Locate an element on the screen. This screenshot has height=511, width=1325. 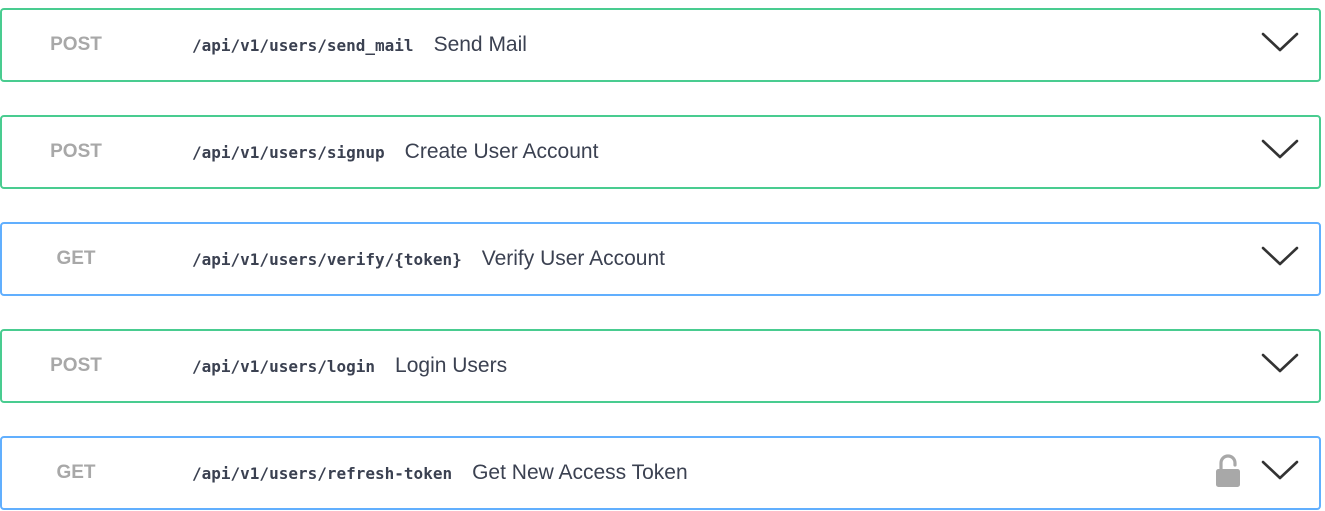
operation-summary-line: /api/v1/users/signup Create User Account is located at coordinates (395, 152).